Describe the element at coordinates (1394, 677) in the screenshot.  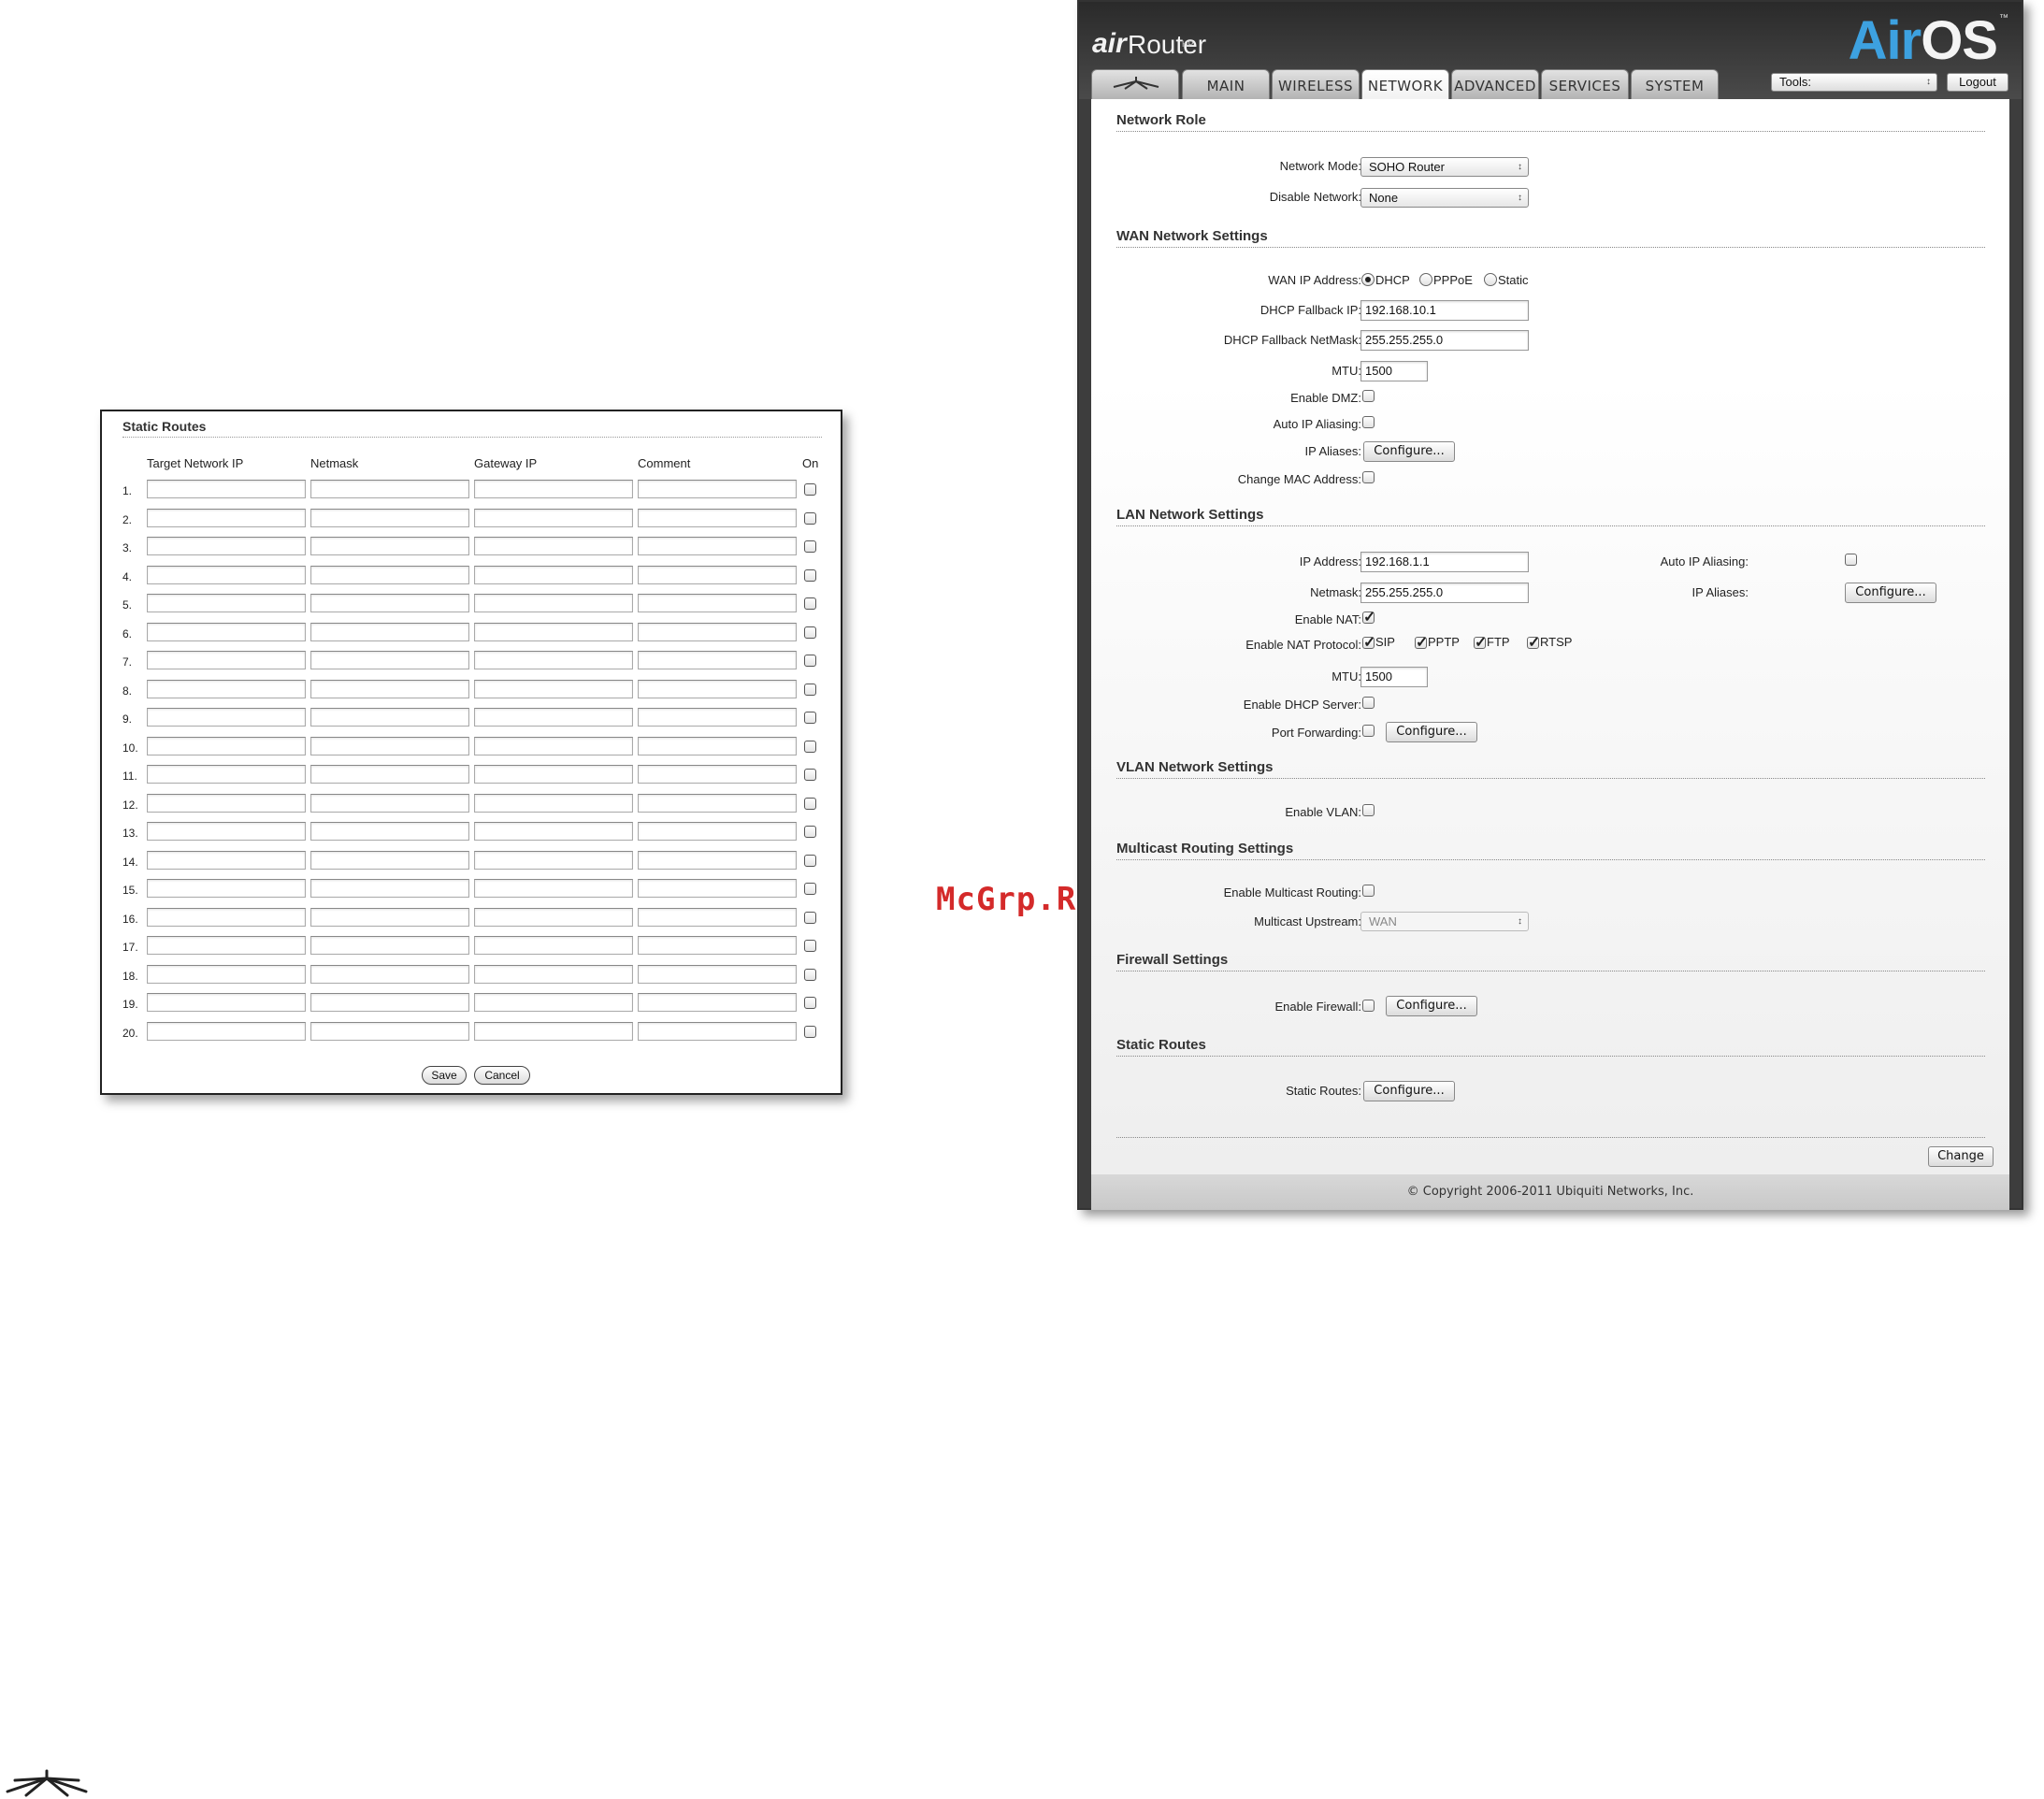
I see `lan-mtu-input: 1500` at that location.